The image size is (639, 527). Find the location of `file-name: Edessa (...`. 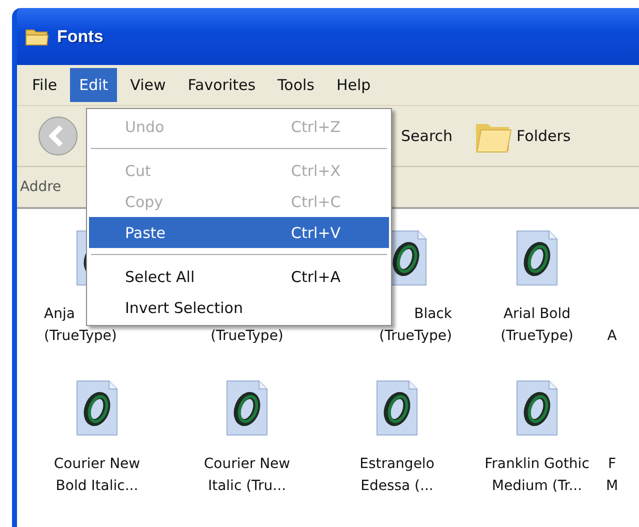

file-name: Edessa (... is located at coordinates (397, 486).